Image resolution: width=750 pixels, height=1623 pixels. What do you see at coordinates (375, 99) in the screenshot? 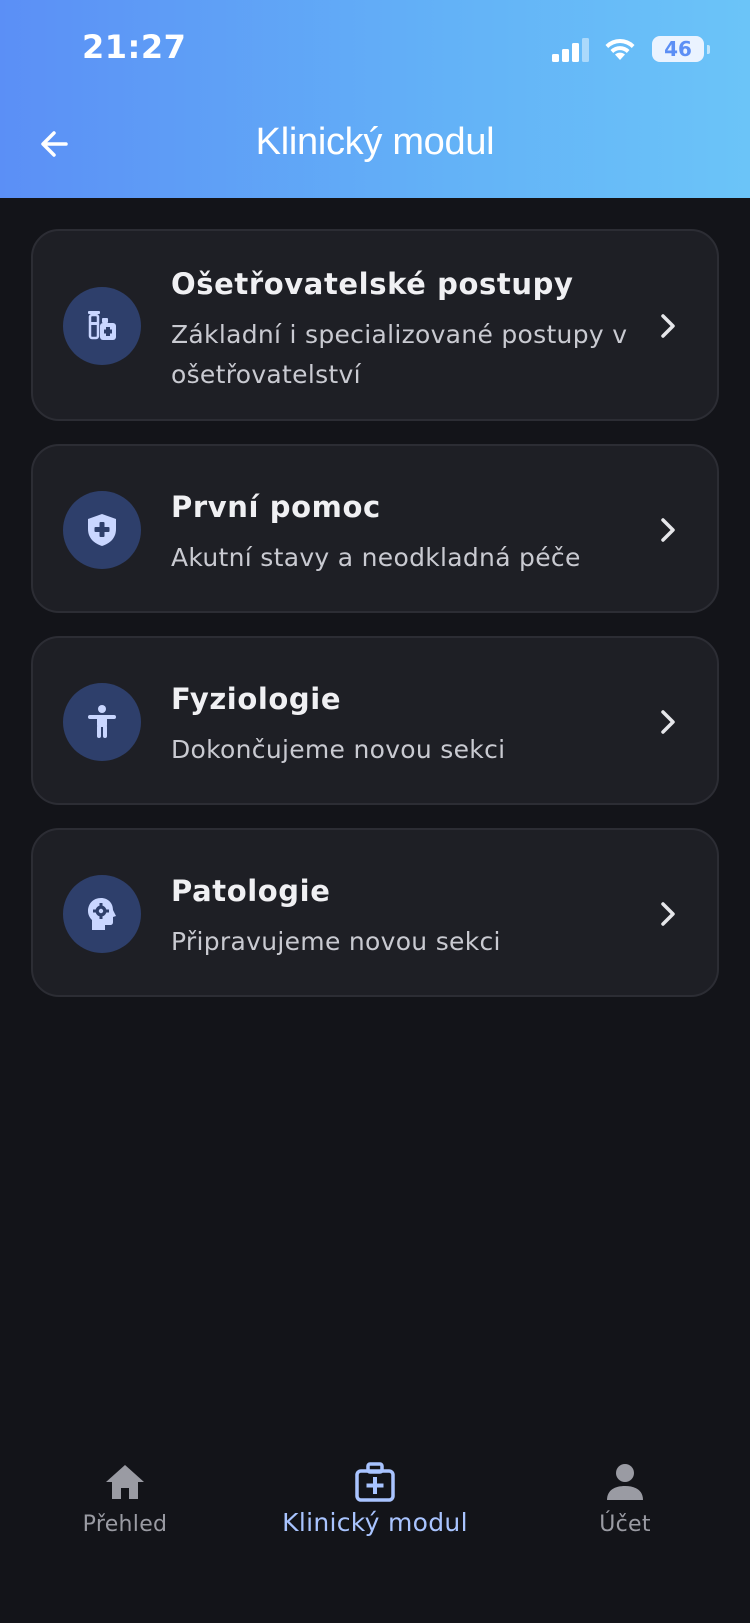
I see `app-header: 21:27 46 Klinický modul` at bounding box center [375, 99].